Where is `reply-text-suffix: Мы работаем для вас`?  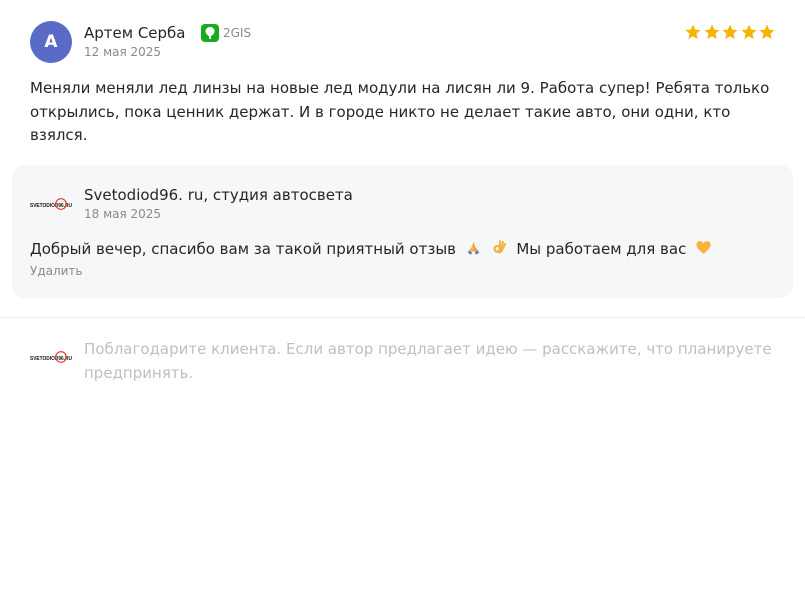 reply-text-suffix: Мы работаем для вас is located at coordinates (601, 249).